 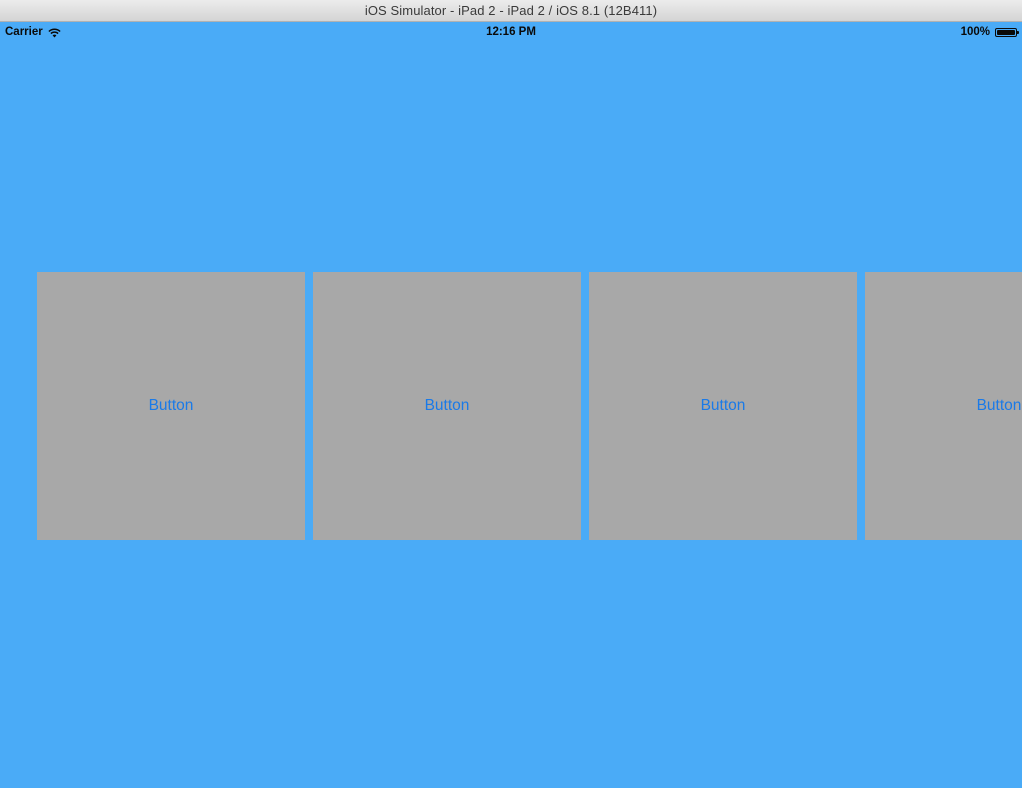 I want to click on button-tile-3: Button, so click(x=723, y=406).